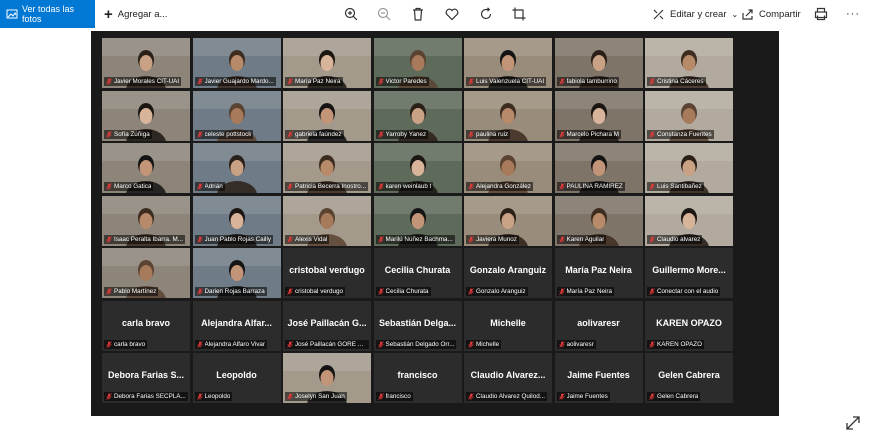 This screenshot has width=870, height=440. I want to click on participant-tile: Guillermo More... Conectar con el audio, so click(689, 273).